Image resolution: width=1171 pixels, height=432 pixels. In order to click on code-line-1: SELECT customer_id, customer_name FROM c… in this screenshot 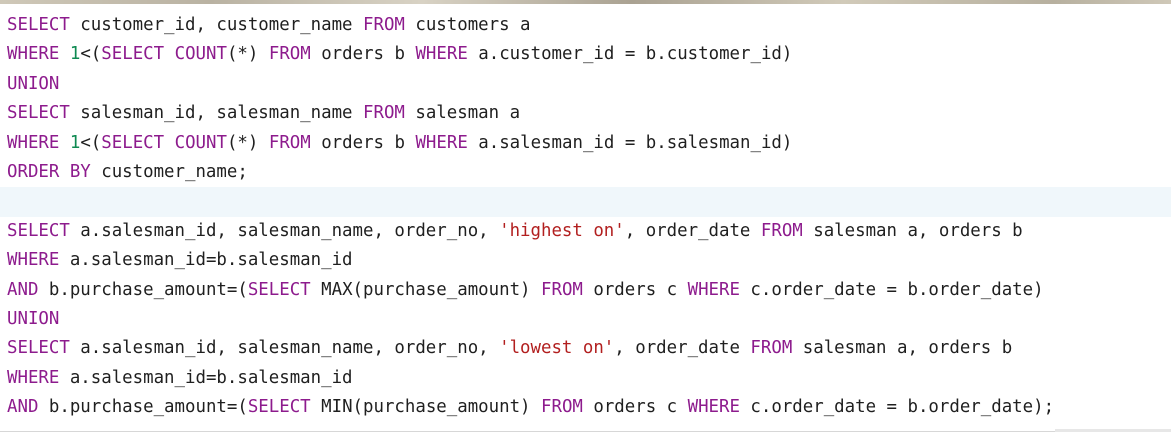, I will do `click(585, 25)`.